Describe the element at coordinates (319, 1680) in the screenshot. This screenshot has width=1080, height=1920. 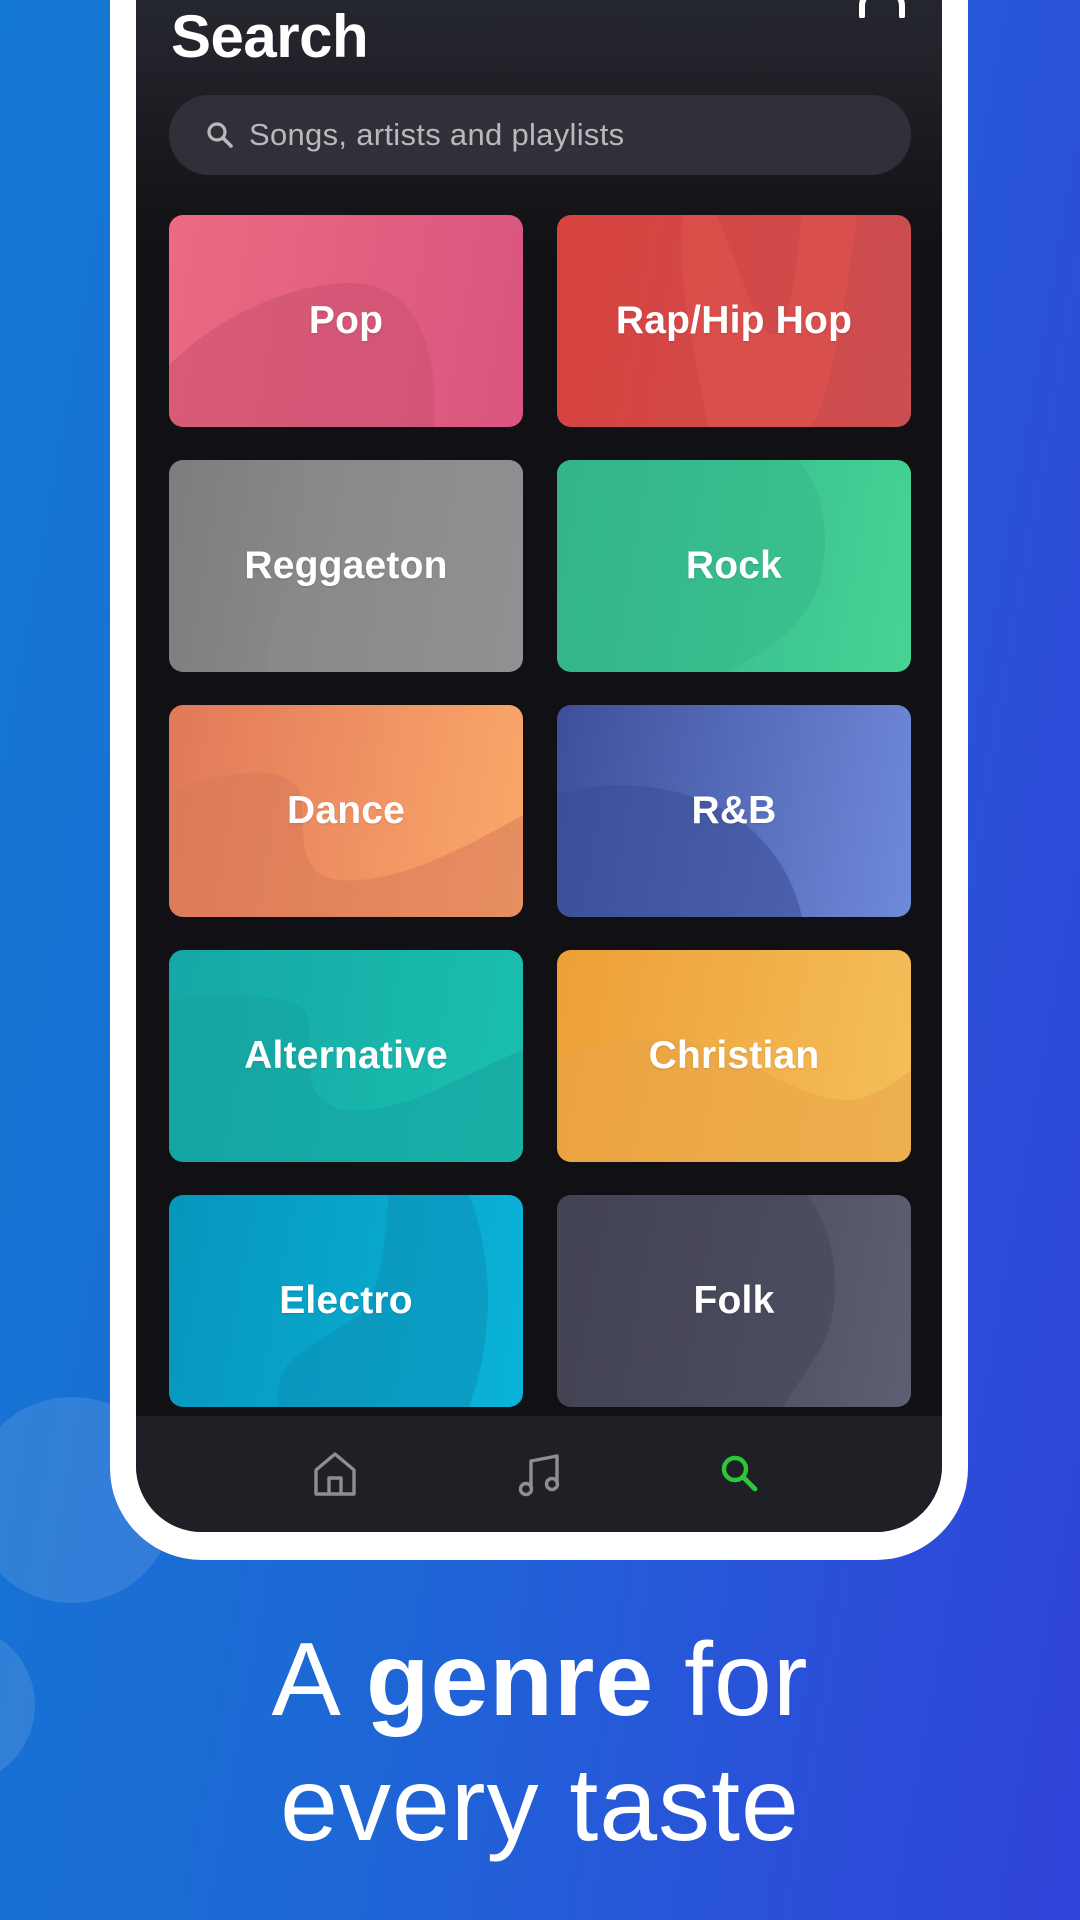
I see `tagline-text: A` at that location.